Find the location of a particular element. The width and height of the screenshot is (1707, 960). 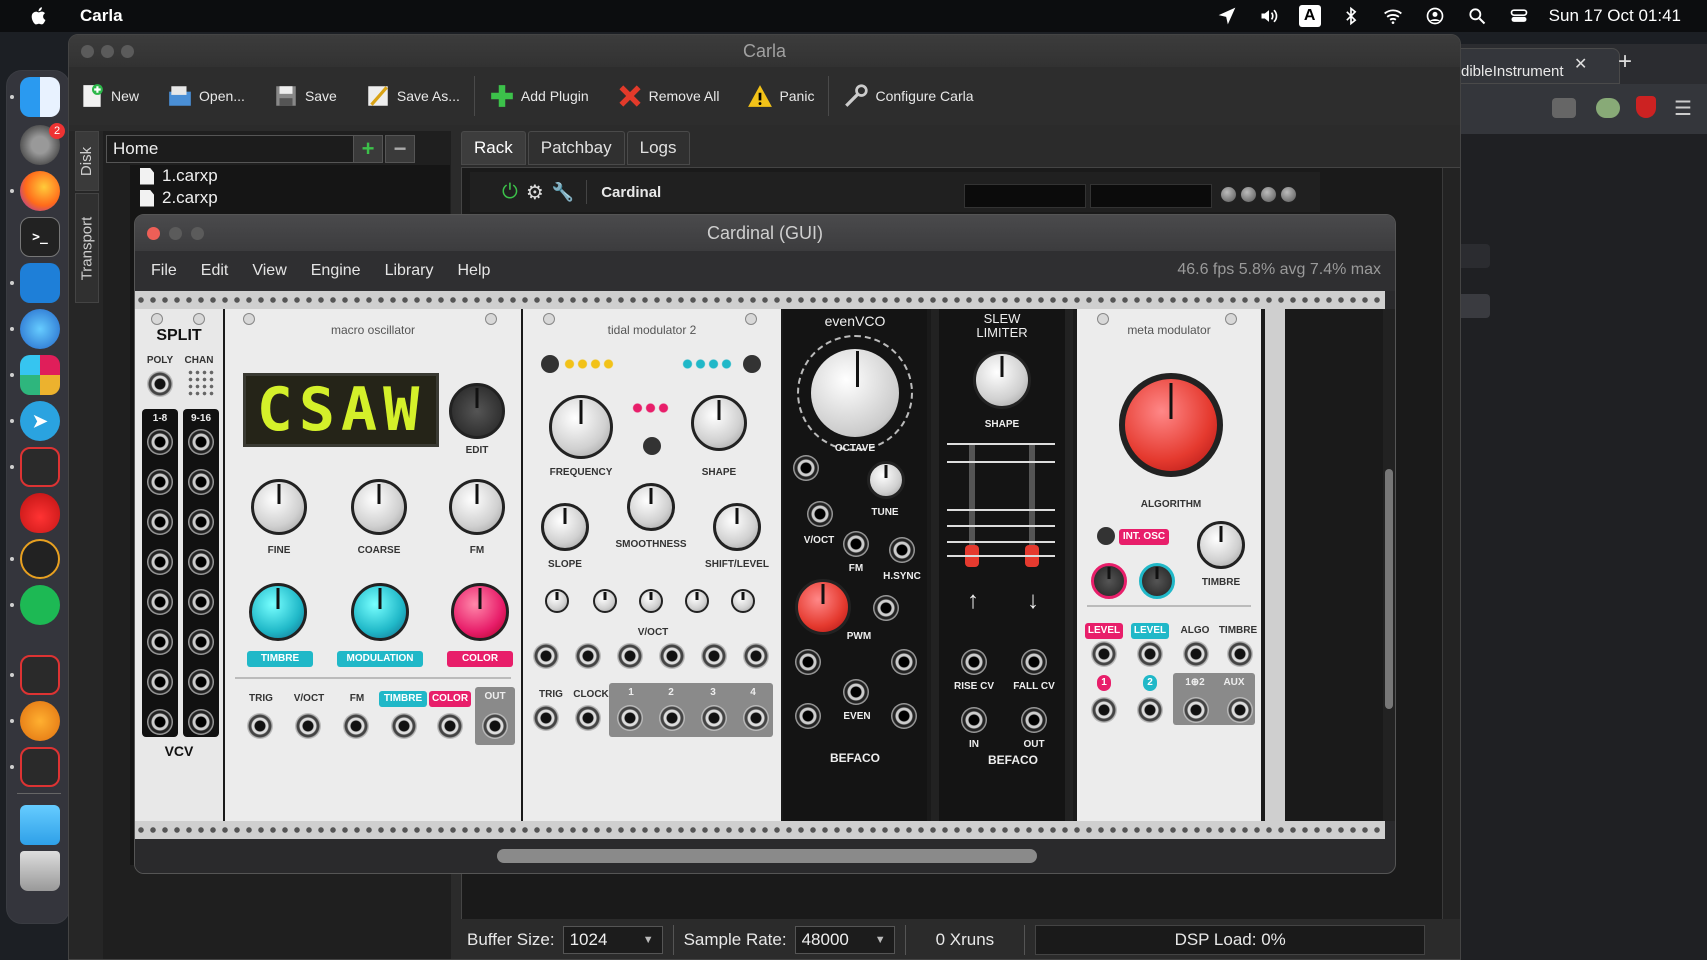

pwm-jack is located at coordinates (886, 608).